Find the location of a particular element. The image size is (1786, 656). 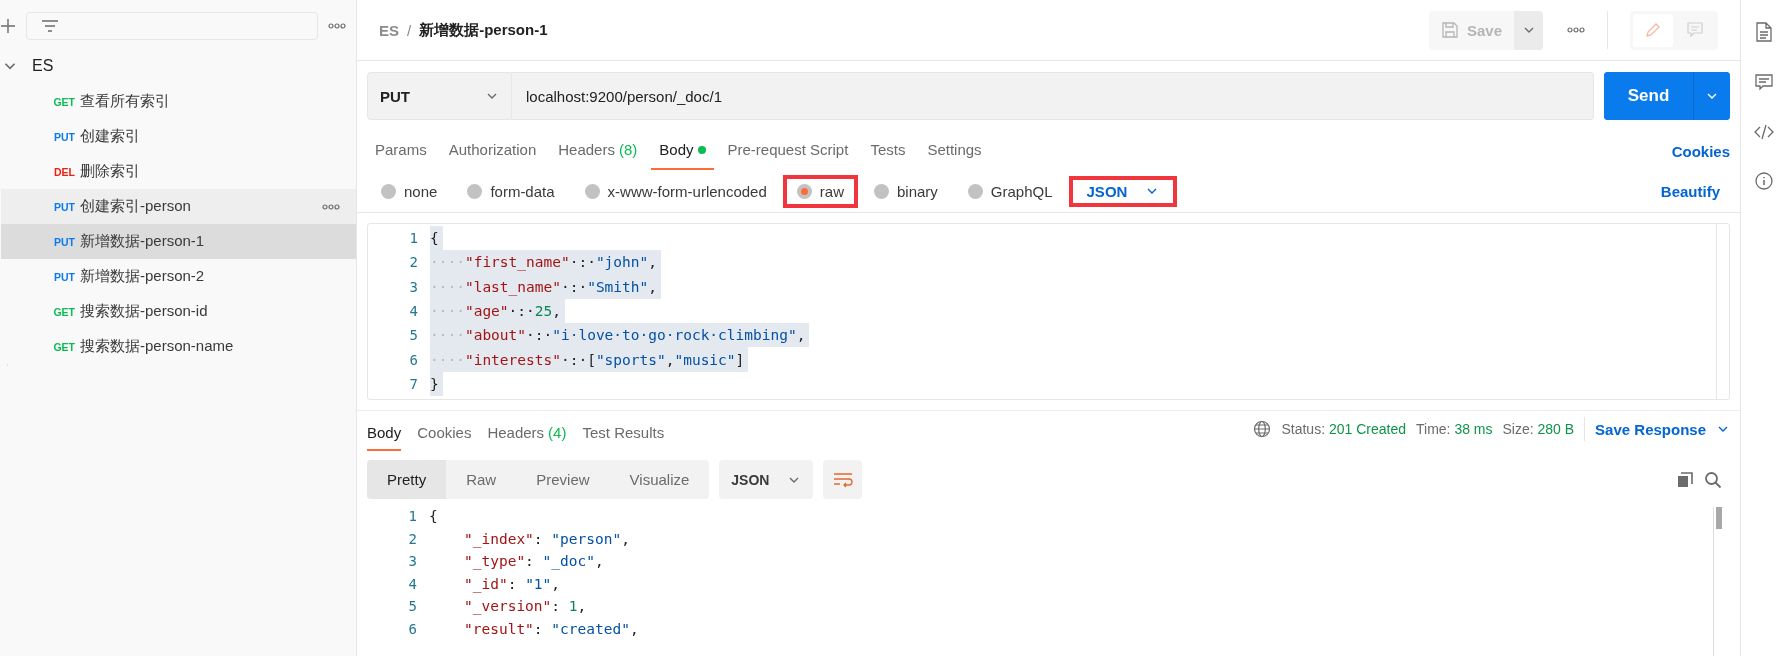

response-stat: Status: 201 Created is located at coordinates (1343, 429).